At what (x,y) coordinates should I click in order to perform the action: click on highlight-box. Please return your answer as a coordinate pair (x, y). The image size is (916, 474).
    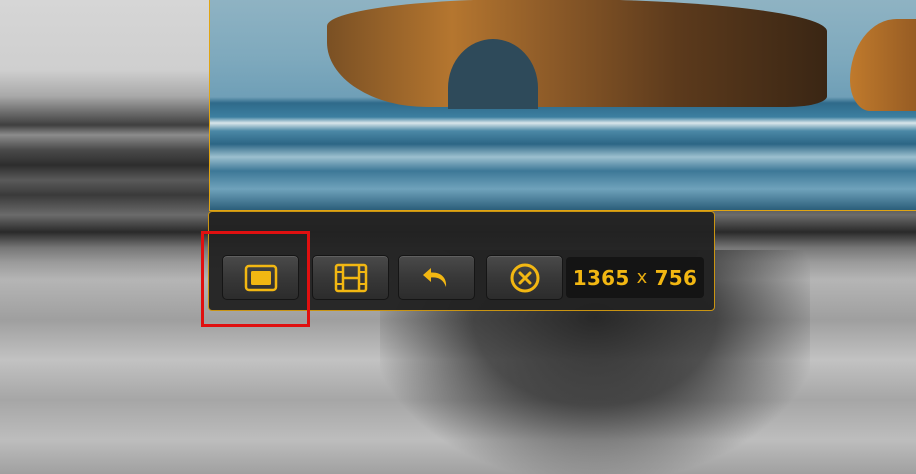
    Looking at the image, I should click on (255, 279).